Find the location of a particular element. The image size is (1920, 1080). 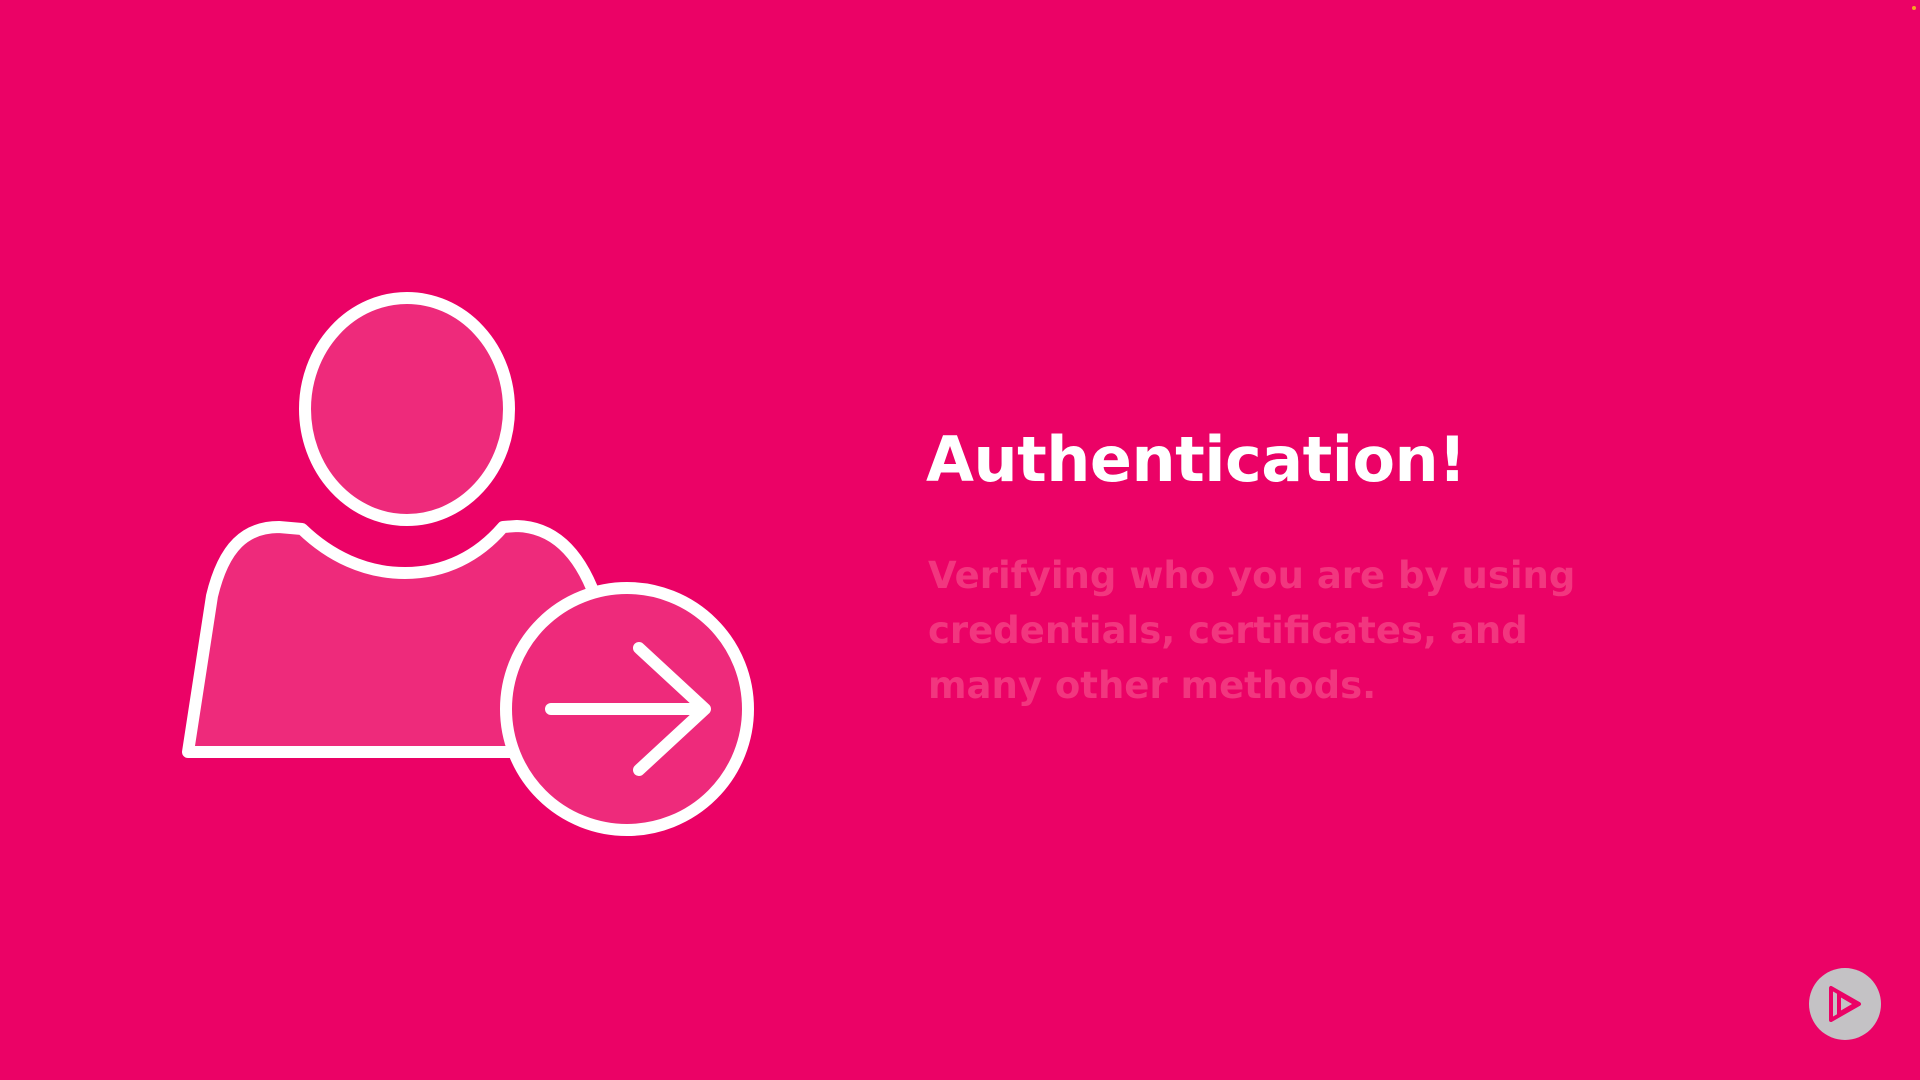

play-logo-icon is located at coordinates (1845, 1004).